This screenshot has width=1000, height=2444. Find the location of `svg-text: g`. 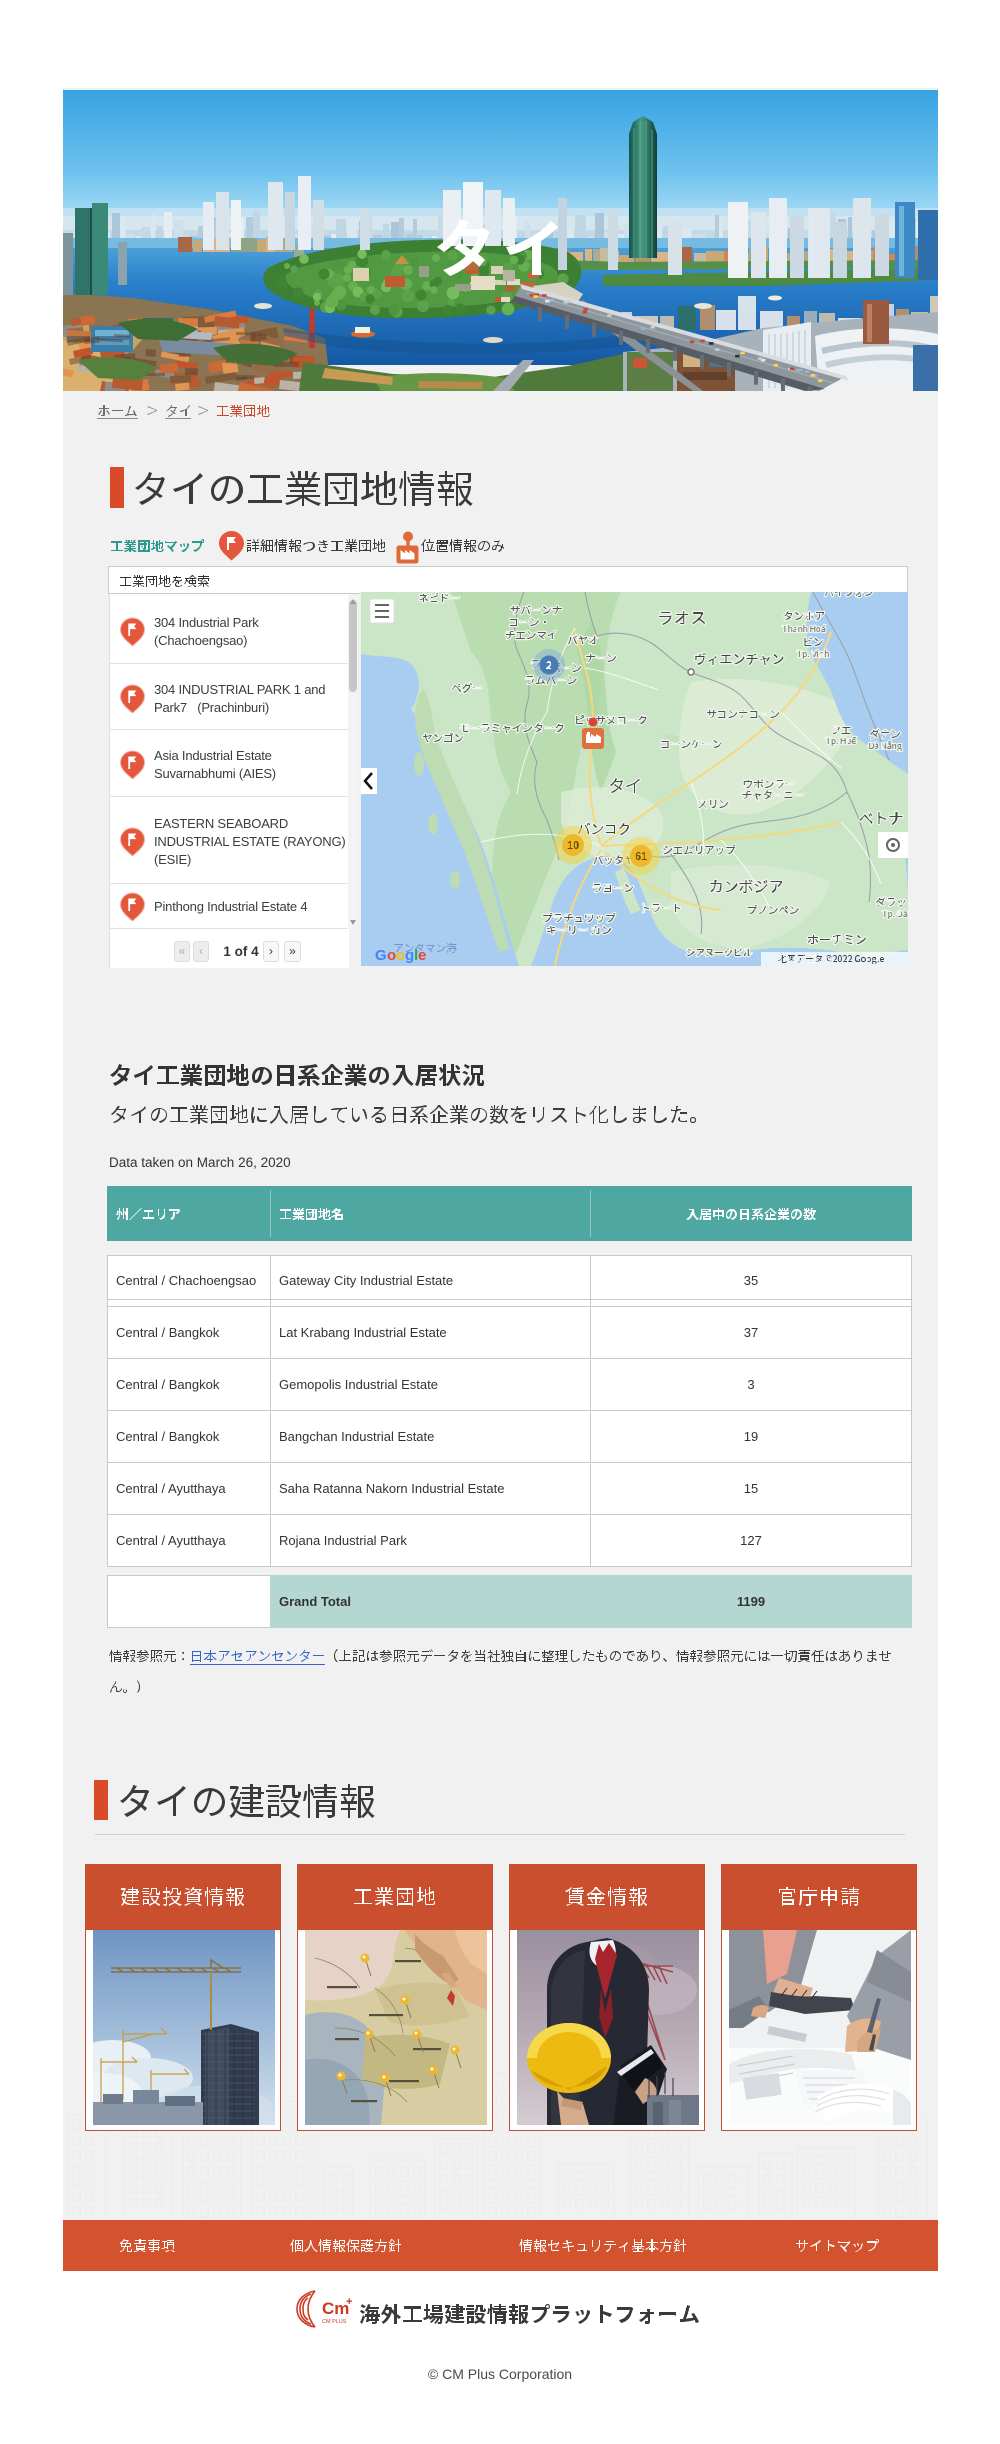

svg-text: g is located at coordinates (409, 955).